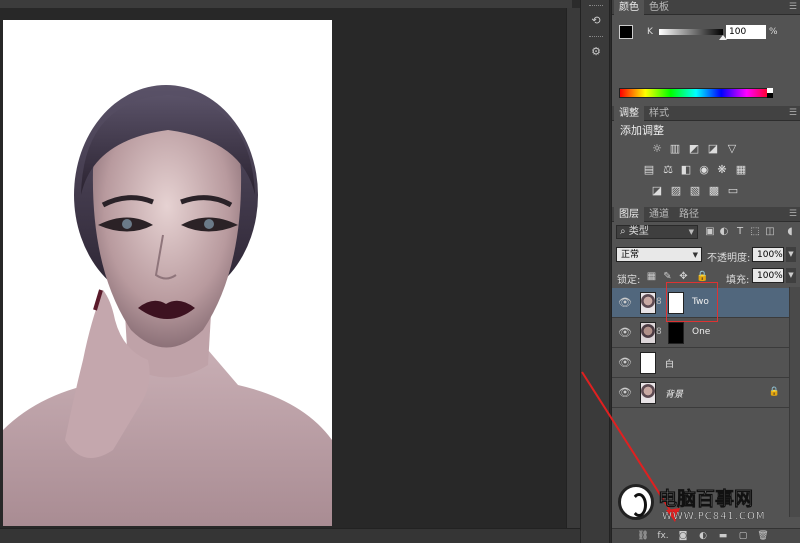 This screenshot has width=800, height=543. What do you see at coordinates (791, 275) in the screenshot?
I see `fill-dropdown-icon: ▼` at bounding box center [791, 275].